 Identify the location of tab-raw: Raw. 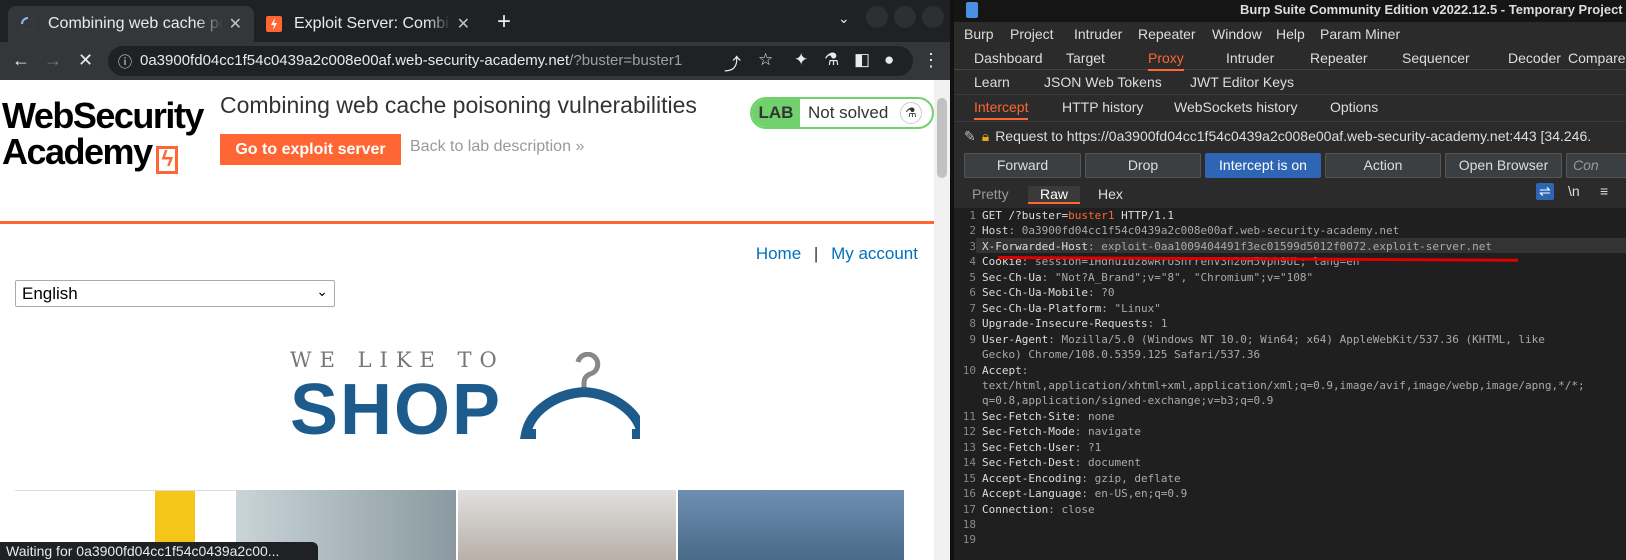
(1054, 195).